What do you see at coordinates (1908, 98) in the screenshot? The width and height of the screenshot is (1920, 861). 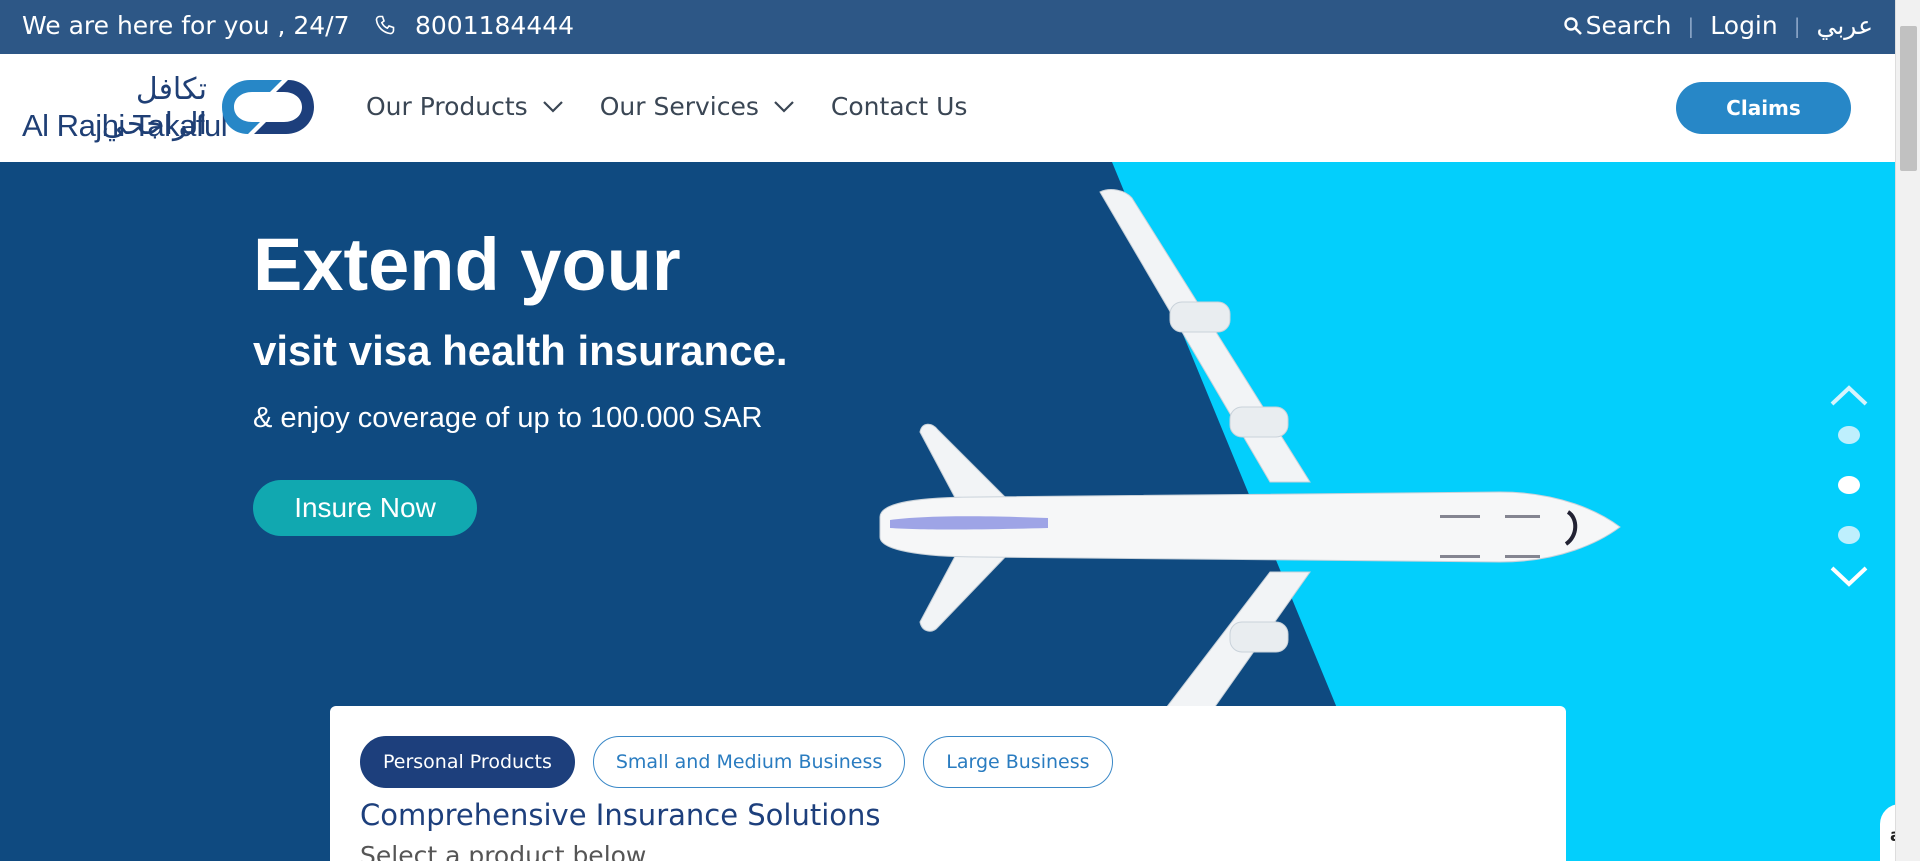 I see `scrollbar-thumb` at bounding box center [1908, 98].